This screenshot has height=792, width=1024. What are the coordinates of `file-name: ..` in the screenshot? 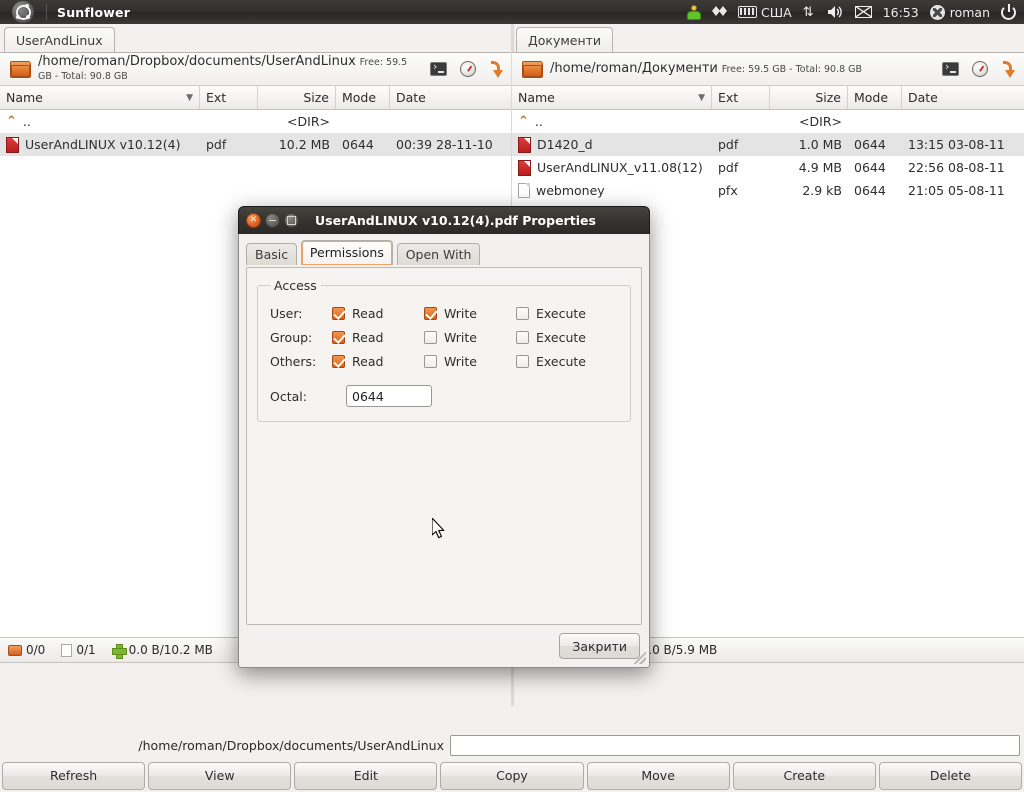 It's located at (538, 121).